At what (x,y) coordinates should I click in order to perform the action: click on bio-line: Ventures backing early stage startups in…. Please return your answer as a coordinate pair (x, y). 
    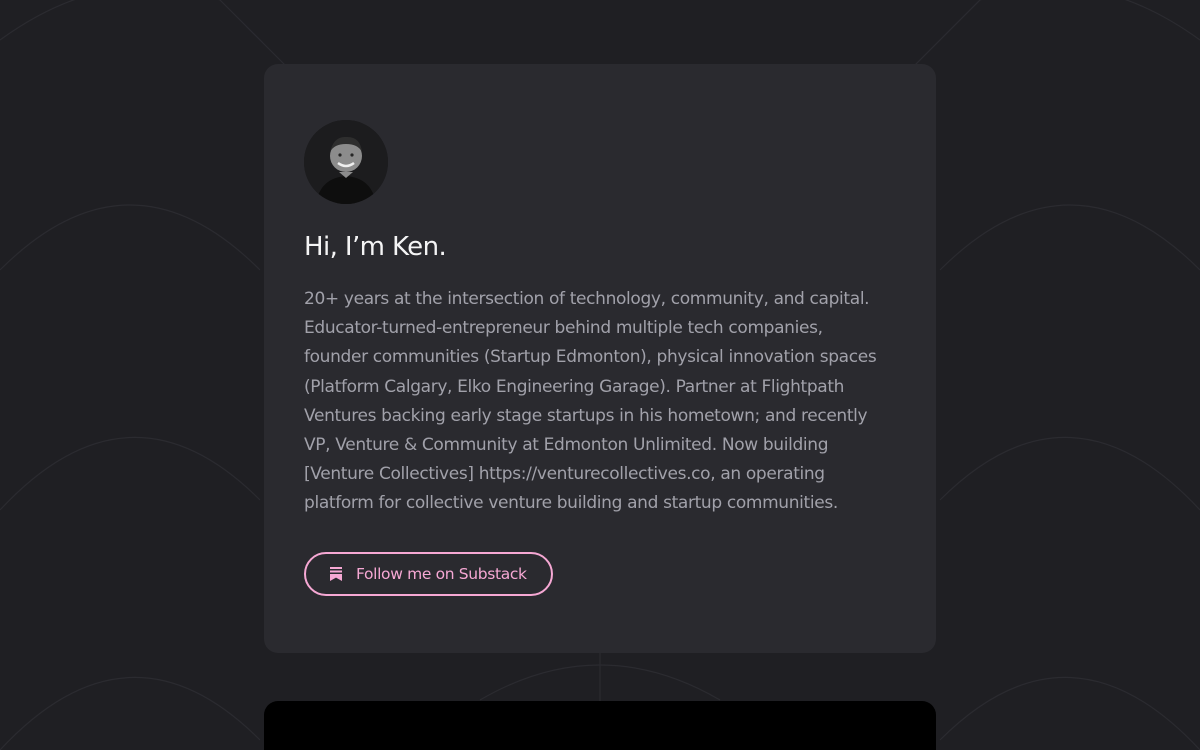
    Looking at the image, I should click on (586, 415).